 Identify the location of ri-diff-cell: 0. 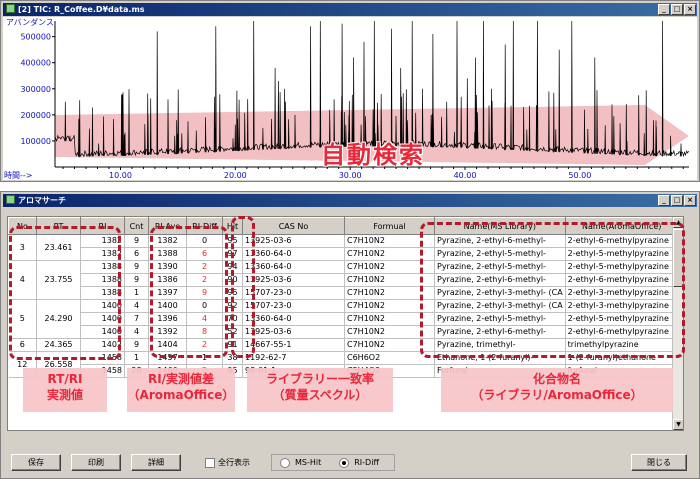
(204, 241).